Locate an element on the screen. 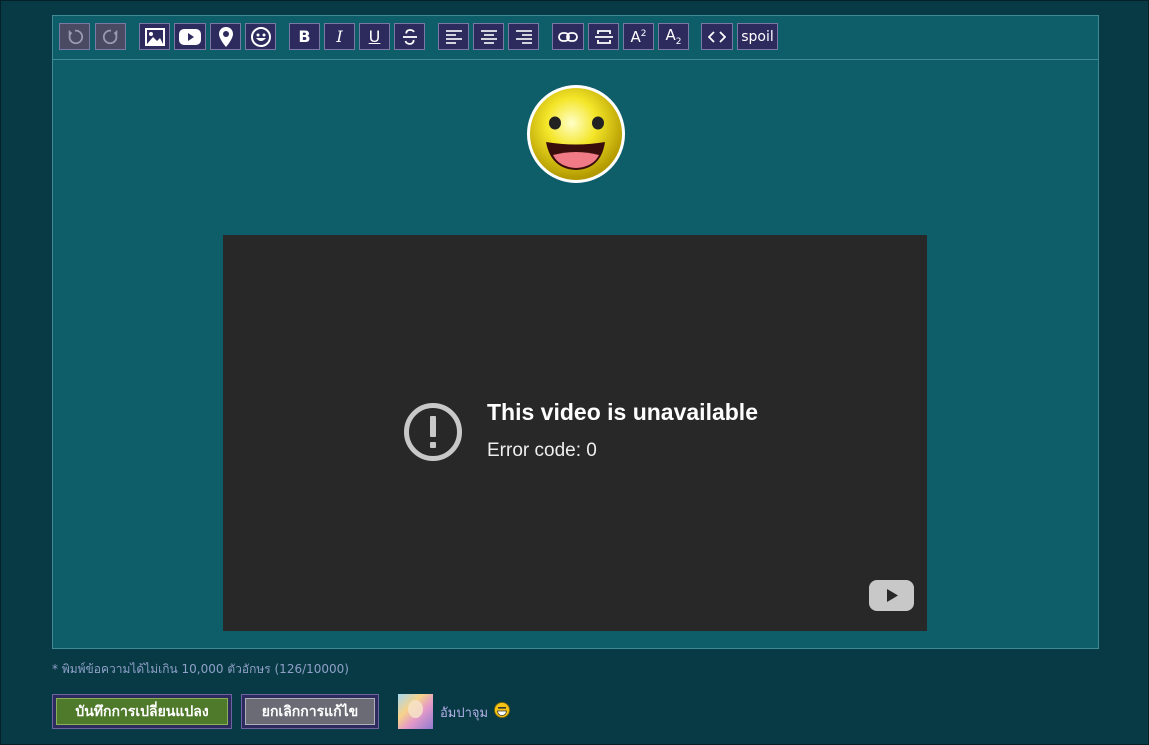 The height and width of the screenshot is (745, 1149). insert-location-button is located at coordinates (225, 36).